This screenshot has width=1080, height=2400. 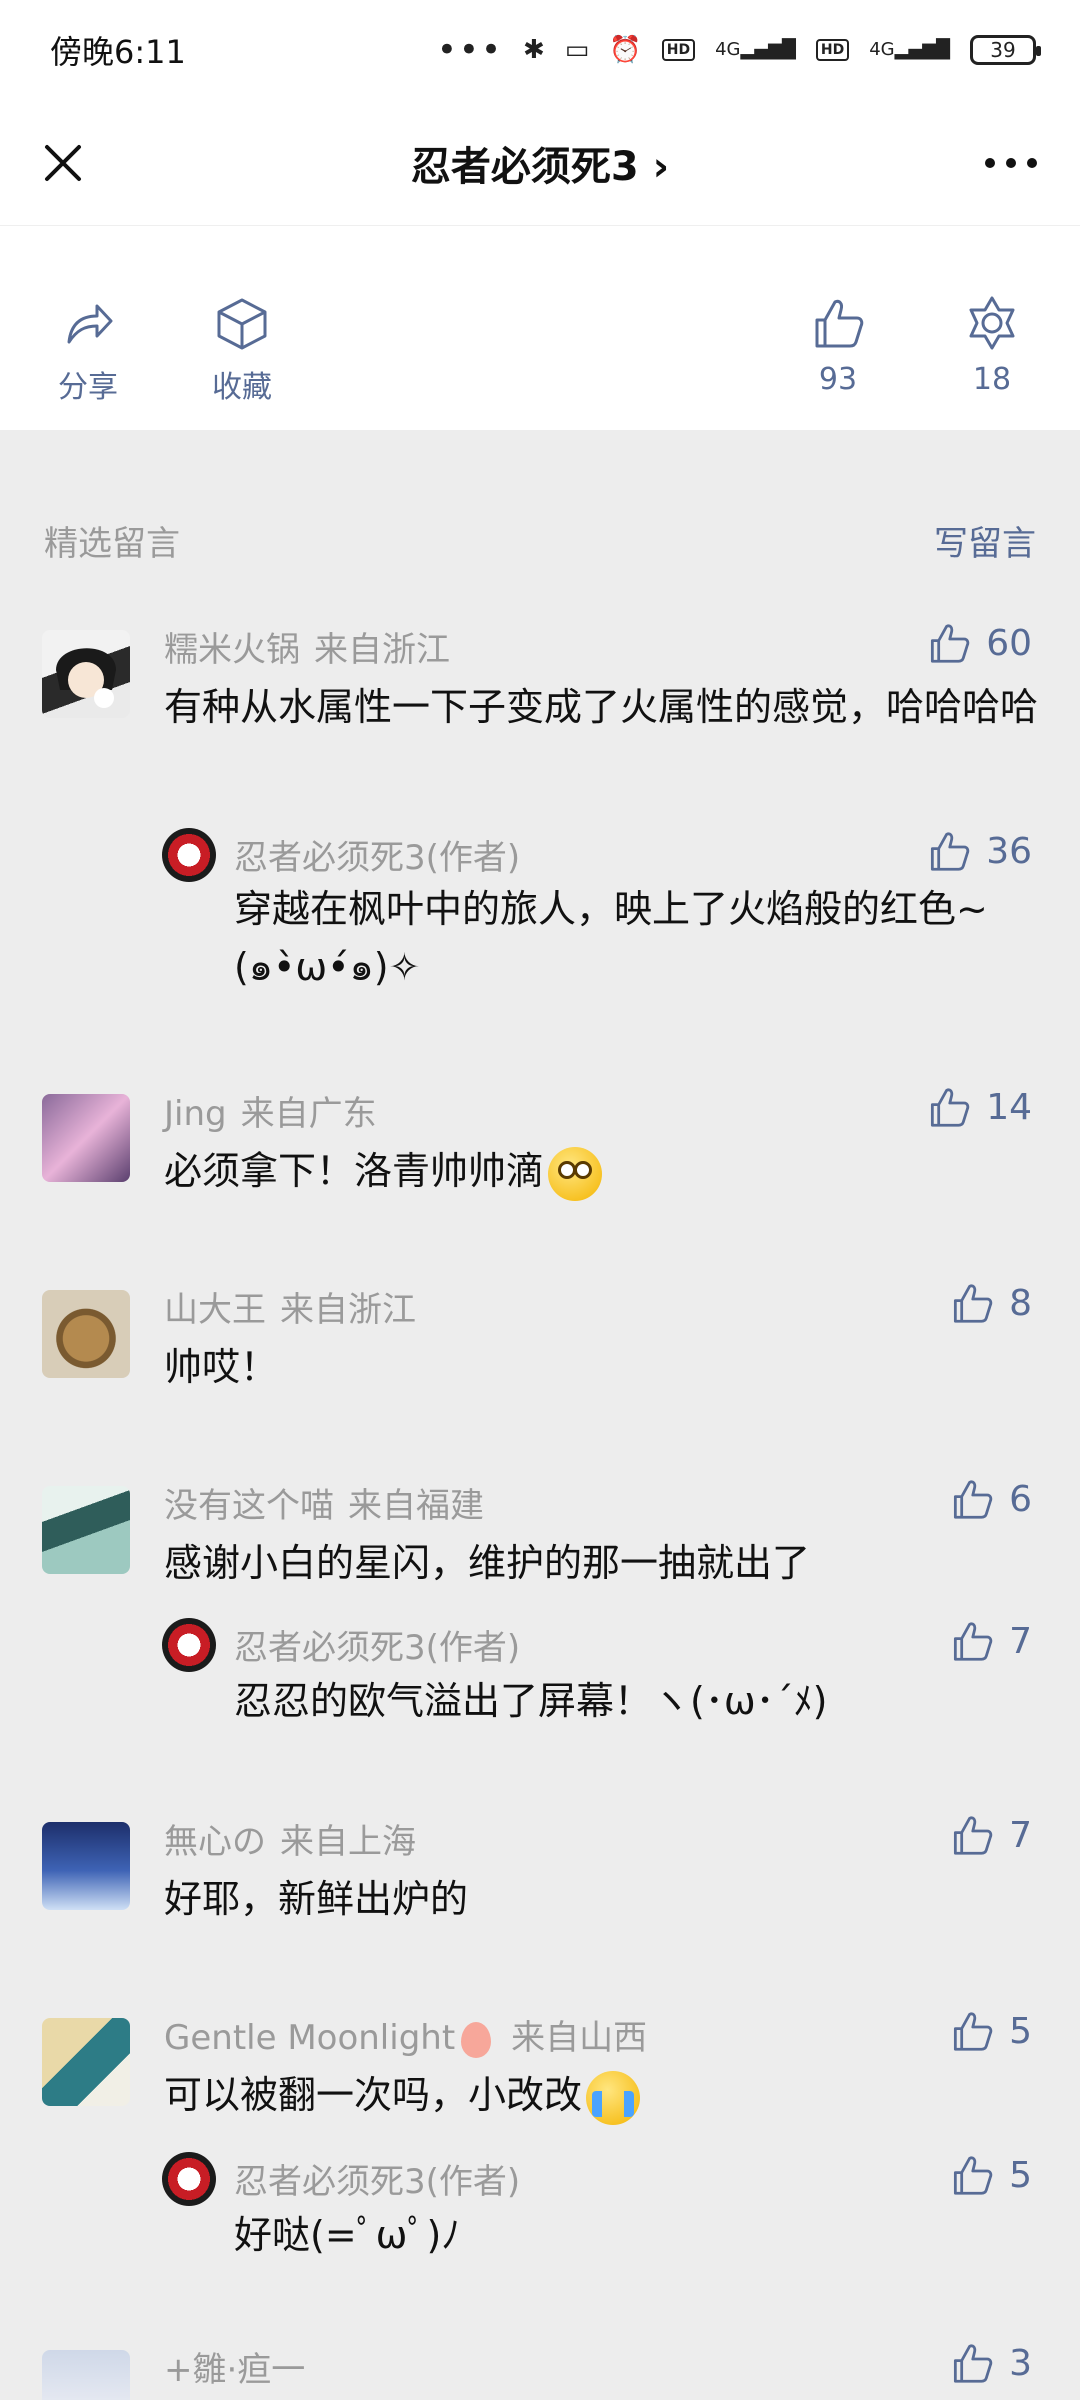 What do you see at coordinates (601, 707) in the screenshot?
I see `comment-text: 有种从水属性一下子变成了火属性的感觉，哈哈哈哈` at bounding box center [601, 707].